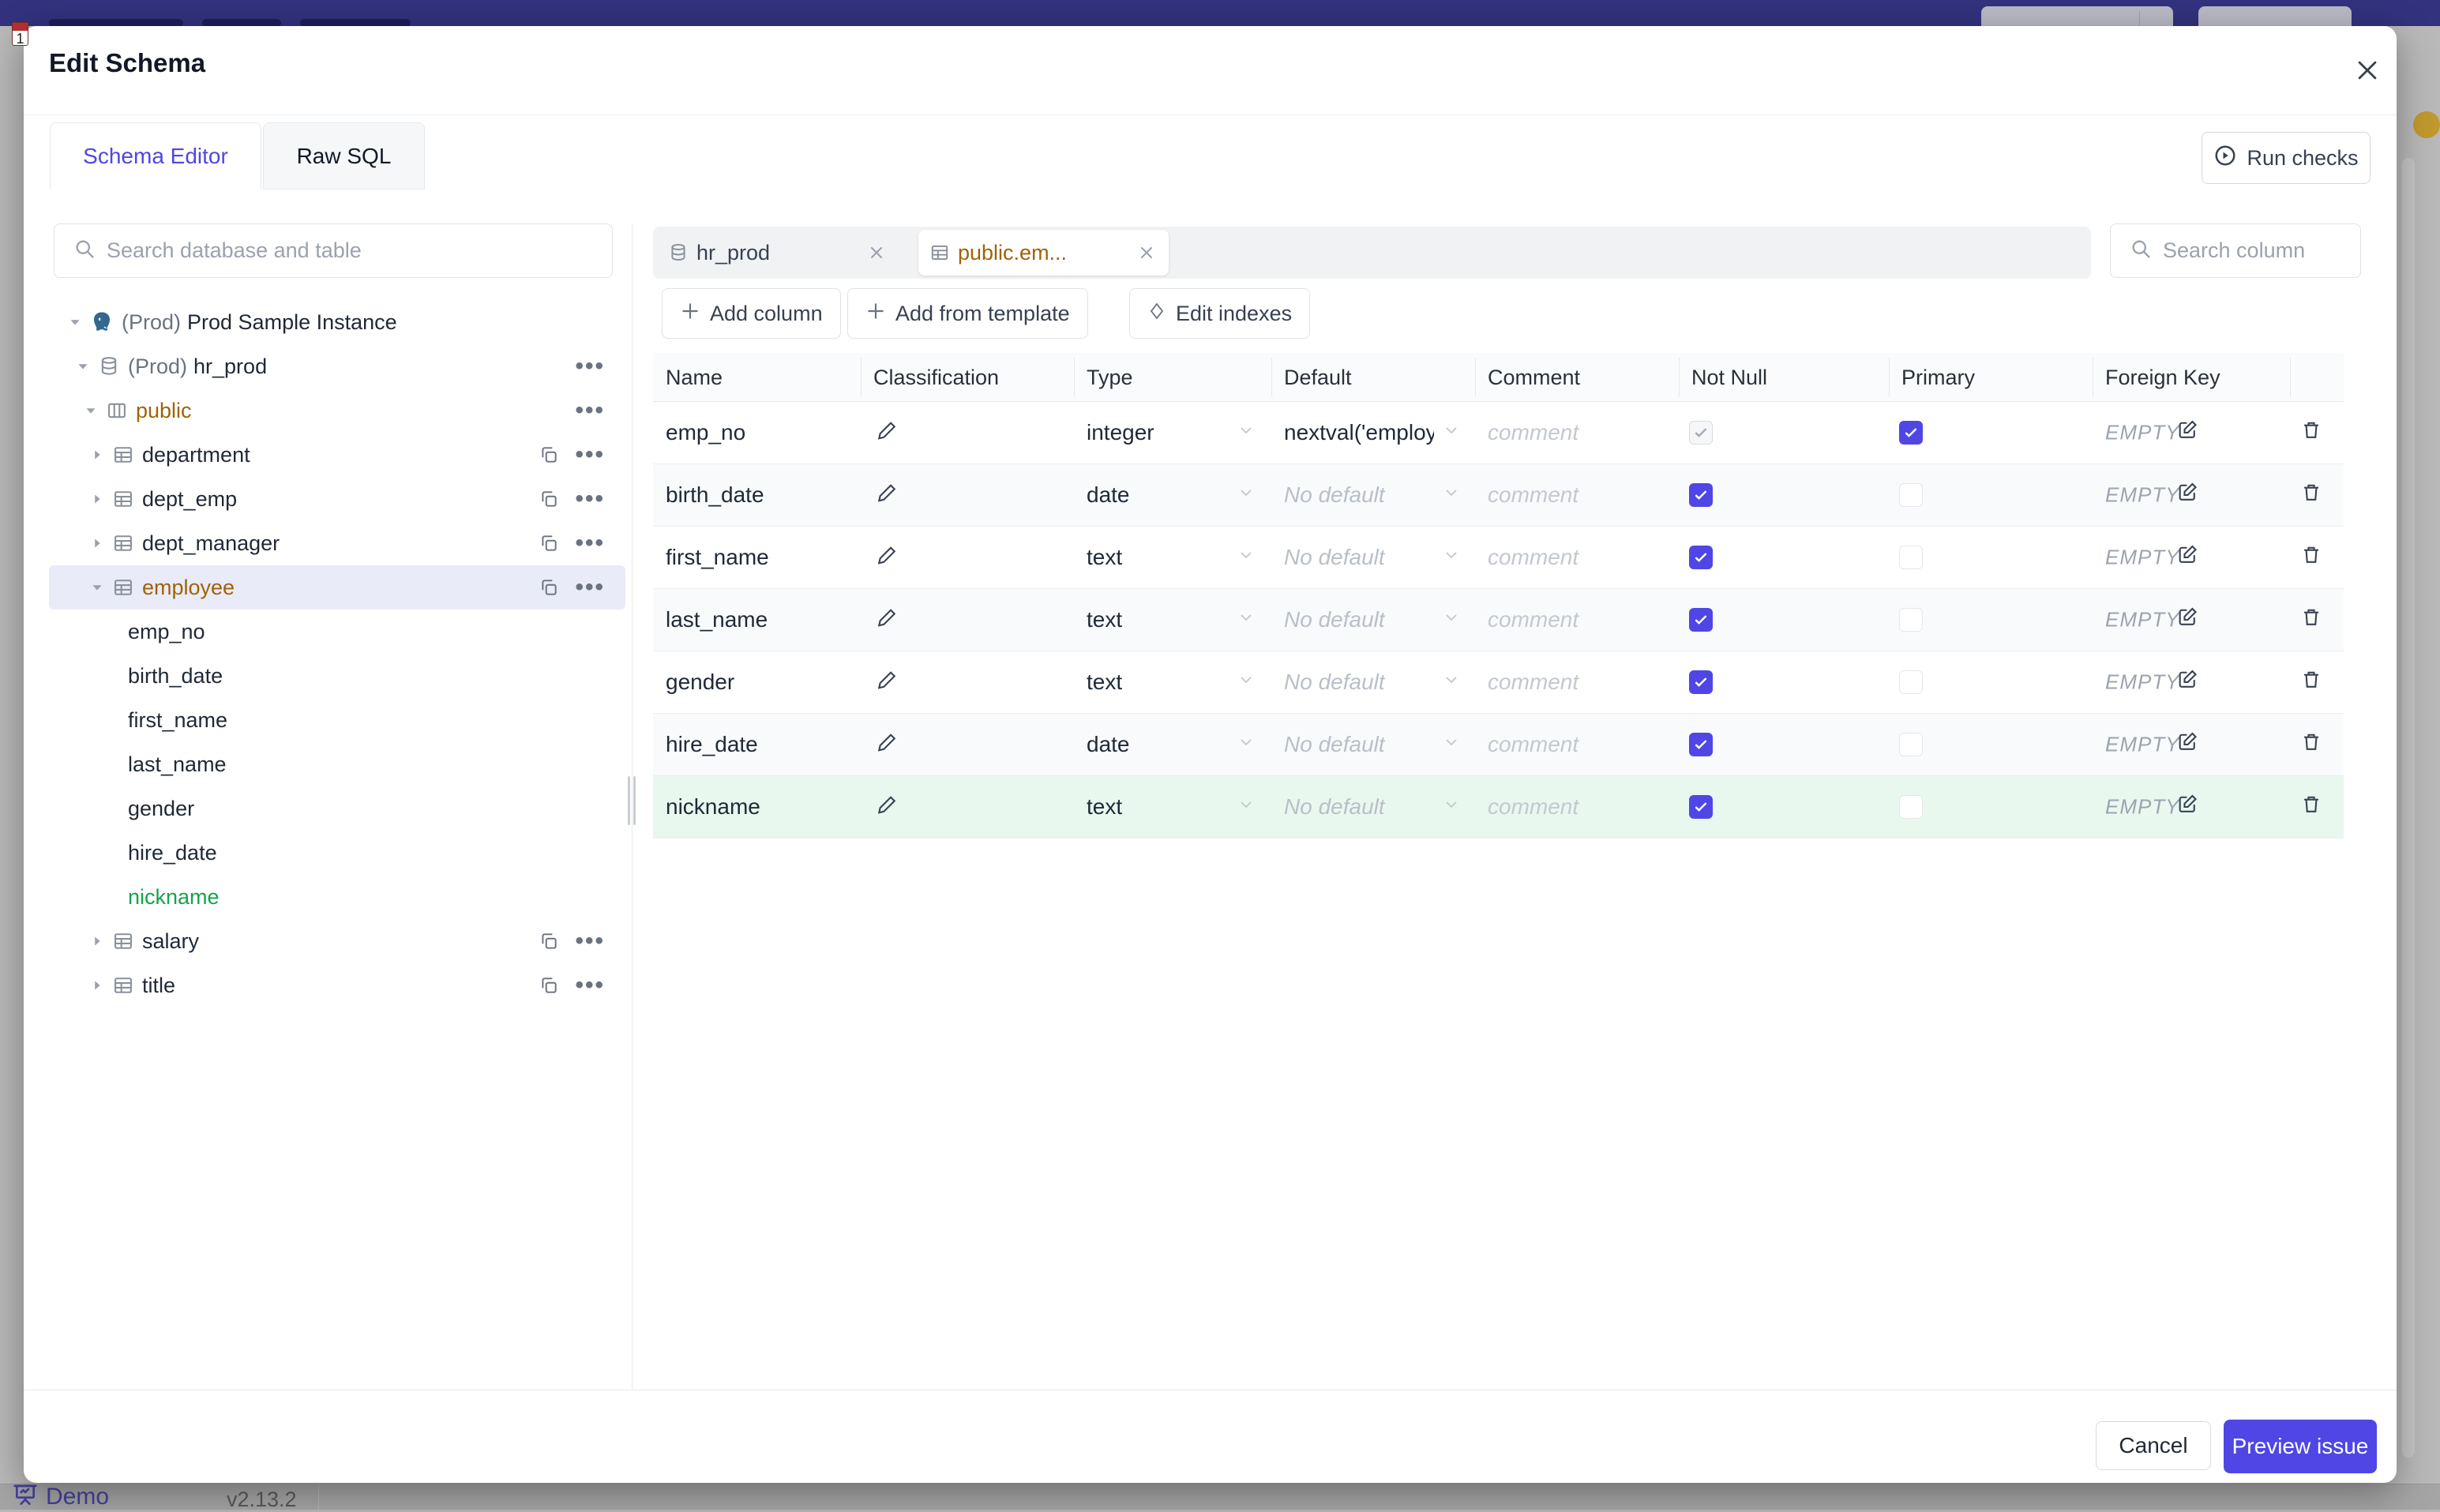 This screenshot has height=1512, width=2440. Describe the element at coordinates (337, 632) in the screenshot. I see `tree-column-emp-no: emp_no` at that location.